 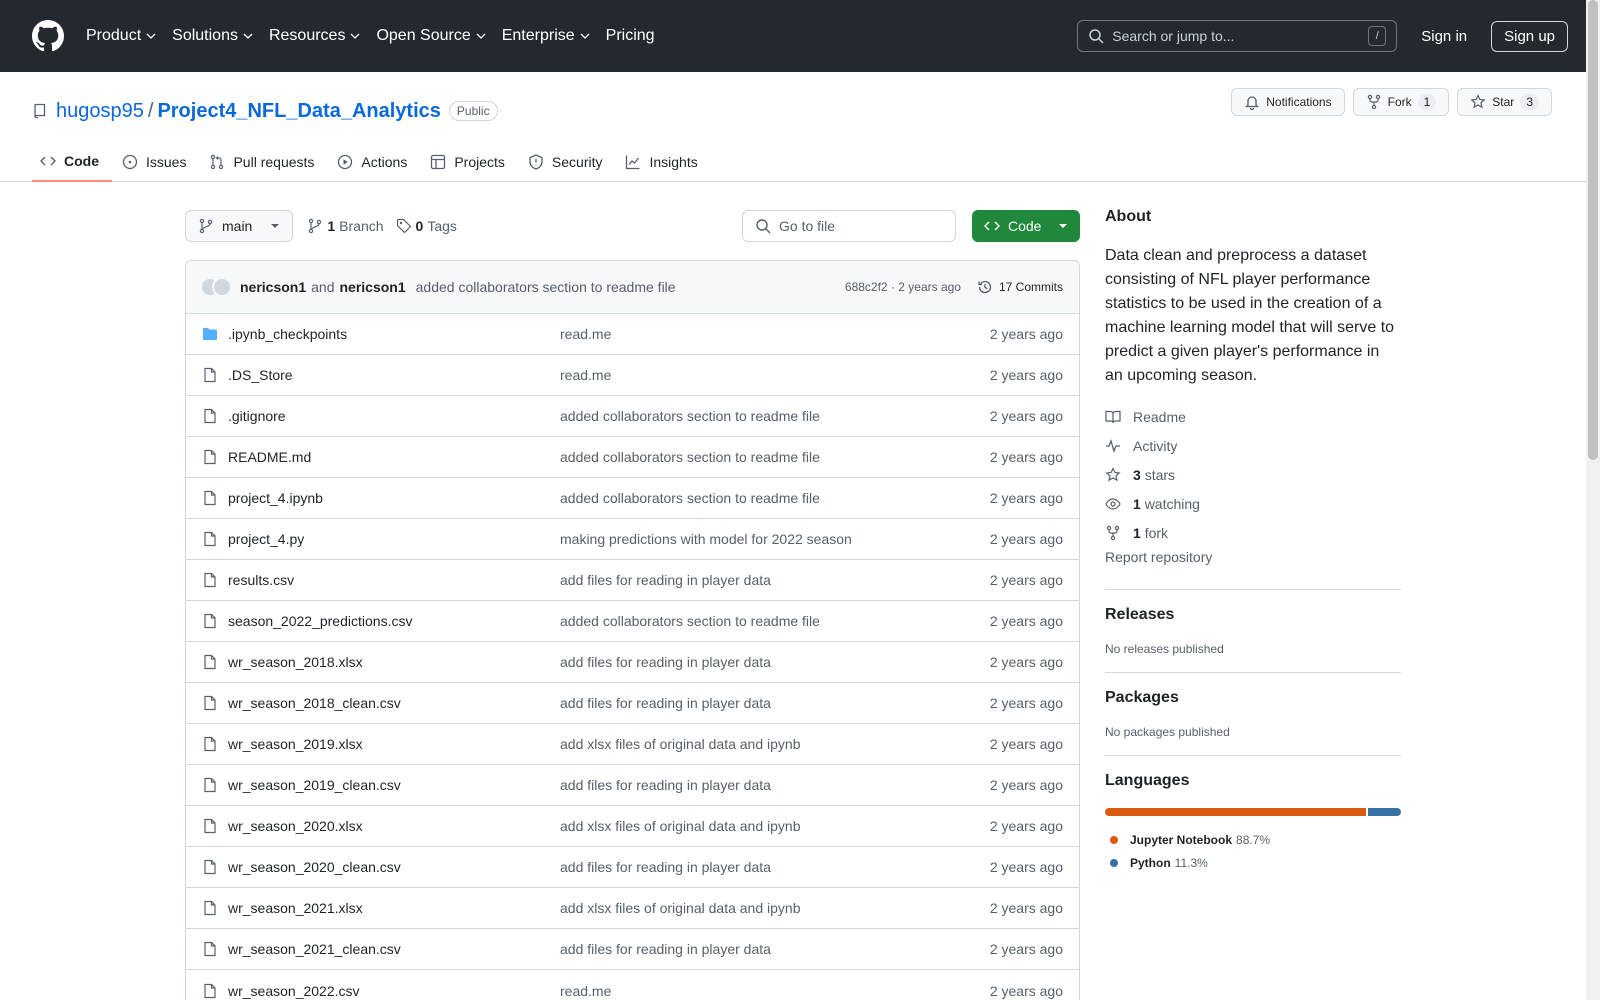 What do you see at coordinates (630, 36) in the screenshot?
I see `nav-pricing: Pricing` at bounding box center [630, 36].